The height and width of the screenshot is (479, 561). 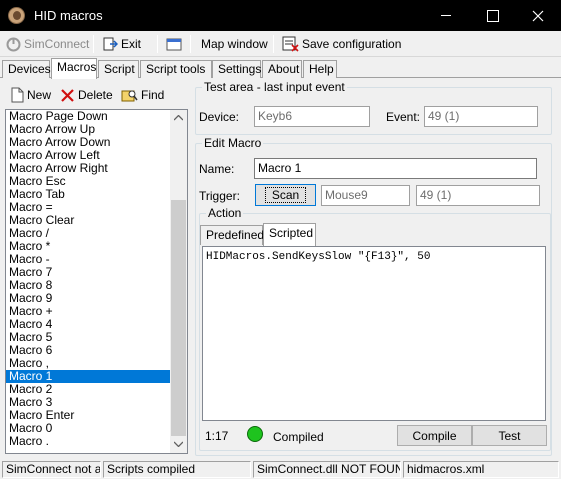 I want to click on delete-macro-button: Delete, so click(x=86, y=95).